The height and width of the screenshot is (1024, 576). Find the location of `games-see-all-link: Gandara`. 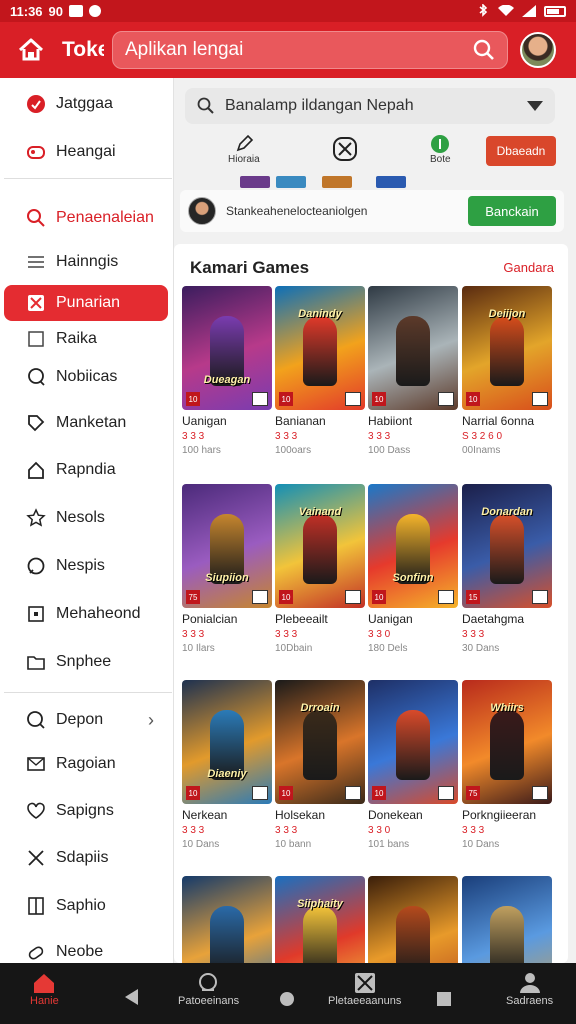

games-see-all-link: Gandara is located at coordinates (528, 267).